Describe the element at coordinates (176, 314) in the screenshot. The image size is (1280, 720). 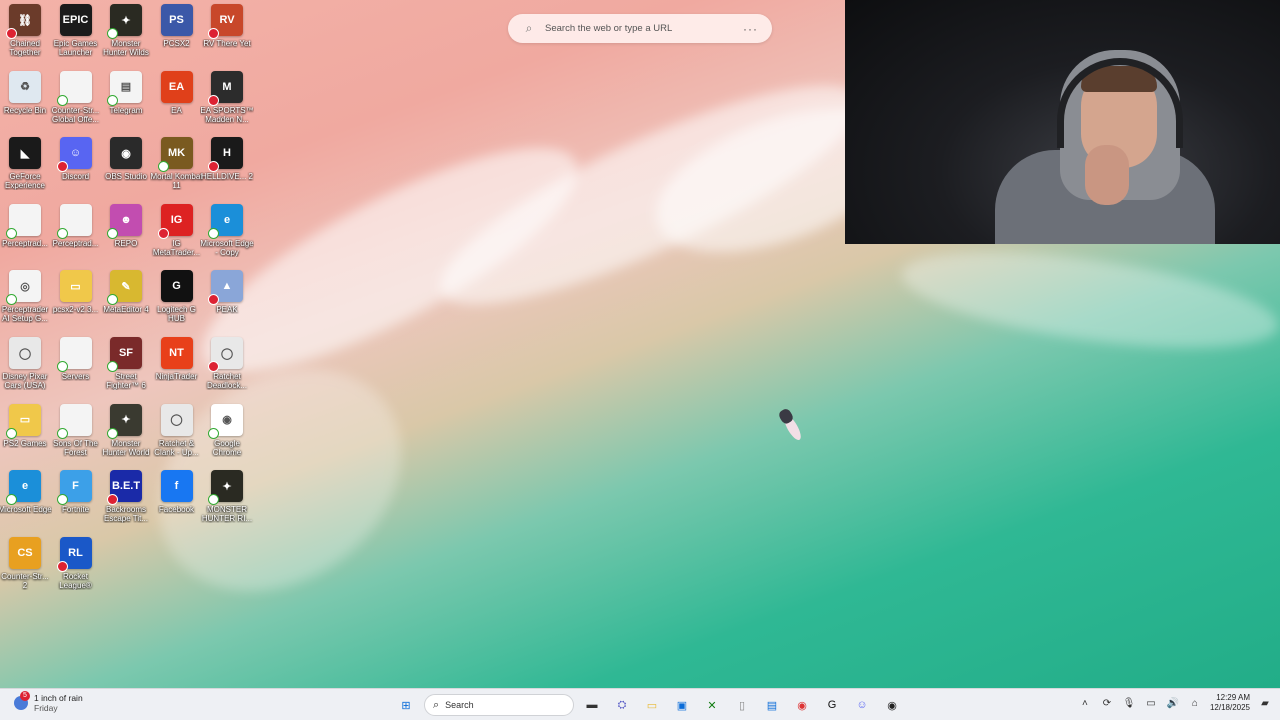
I see `desktop-icon-label: Logitech G HUB` at that location.